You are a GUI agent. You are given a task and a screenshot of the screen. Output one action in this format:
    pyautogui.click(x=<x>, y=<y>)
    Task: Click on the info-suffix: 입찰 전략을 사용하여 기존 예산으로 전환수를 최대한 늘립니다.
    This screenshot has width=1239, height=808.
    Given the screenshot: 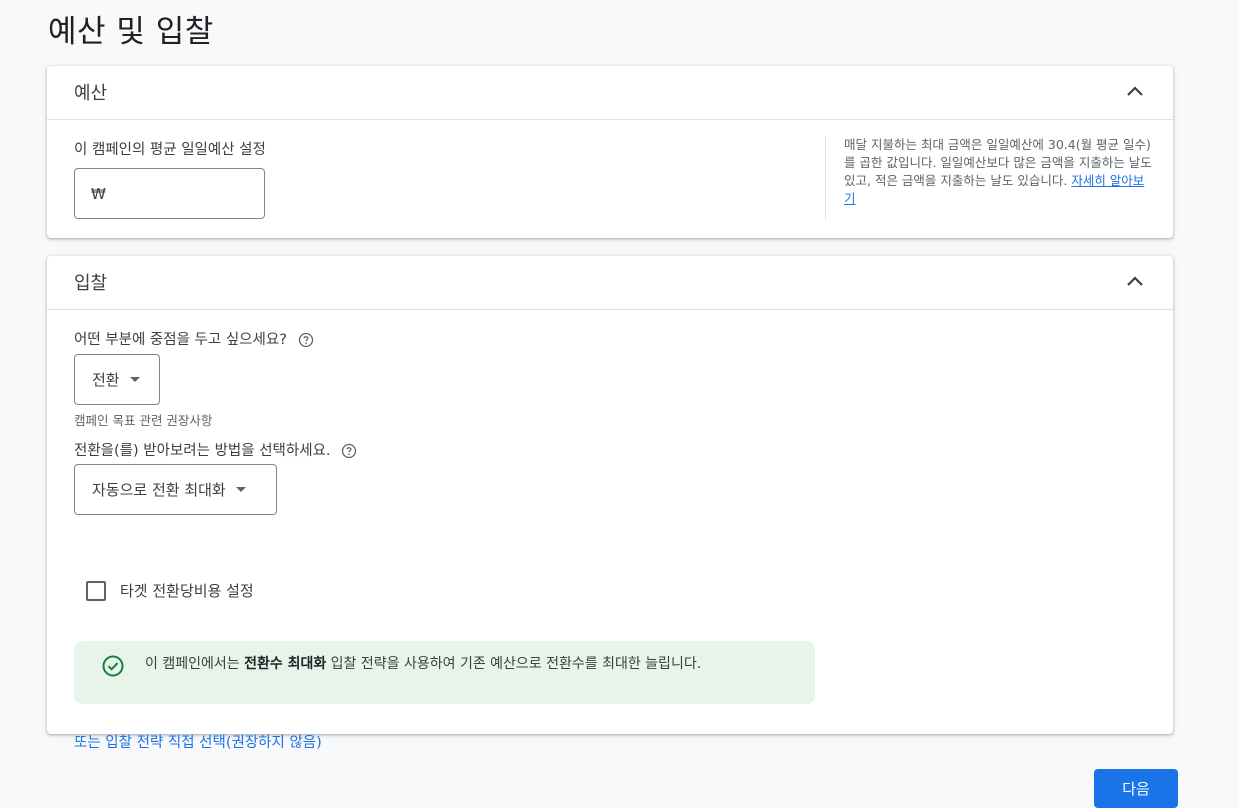 What is the action you would take?
    pyautogui.click(x=514, y=664)
    